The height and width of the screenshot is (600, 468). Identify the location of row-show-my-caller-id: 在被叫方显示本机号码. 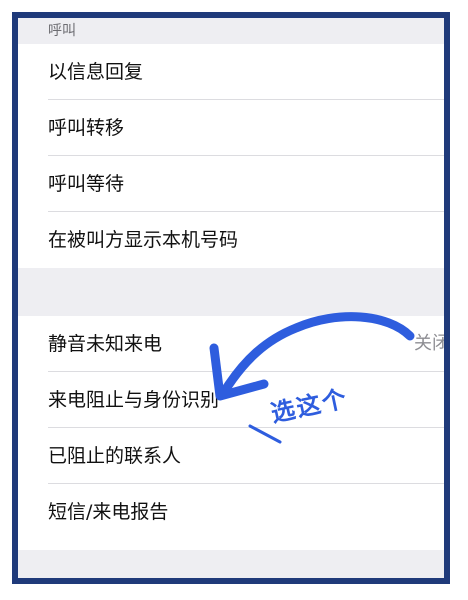
(231, 240).